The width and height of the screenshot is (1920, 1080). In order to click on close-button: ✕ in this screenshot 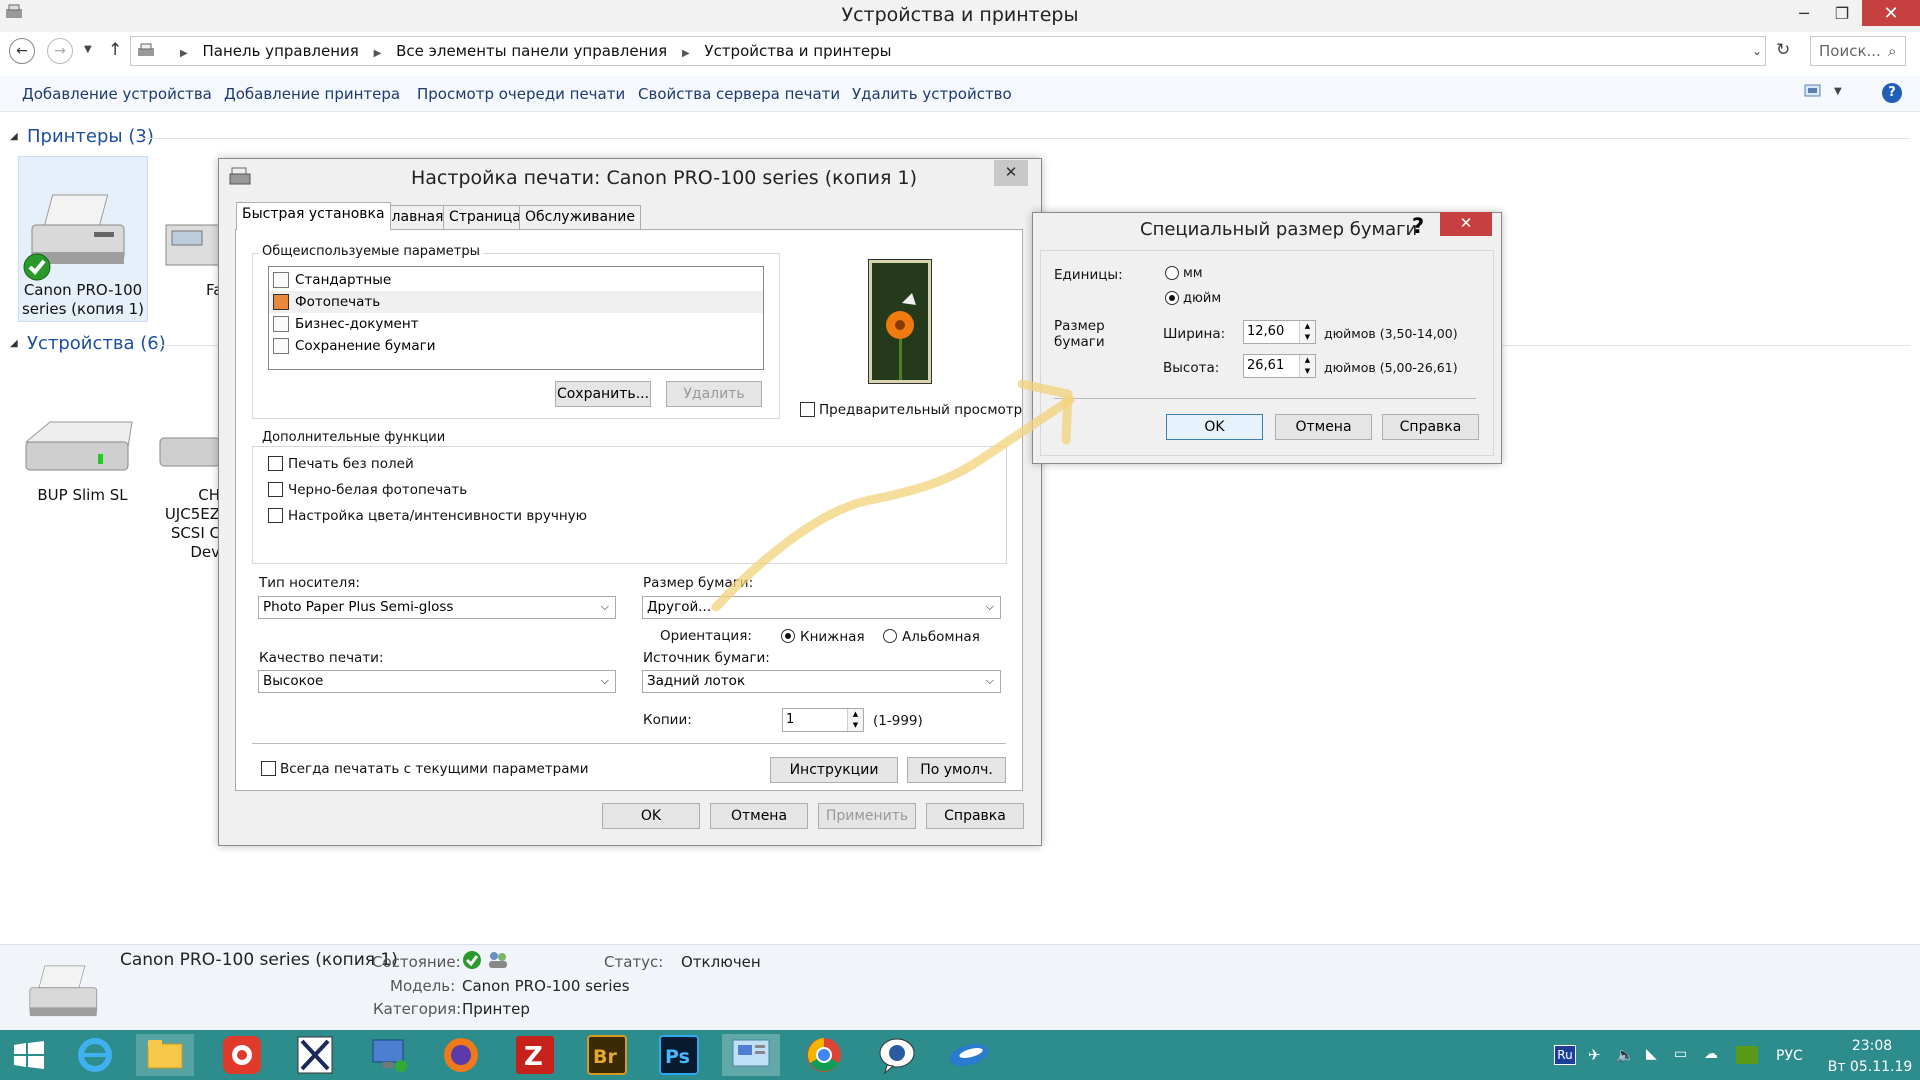, I will do `click(1891, 13)`.